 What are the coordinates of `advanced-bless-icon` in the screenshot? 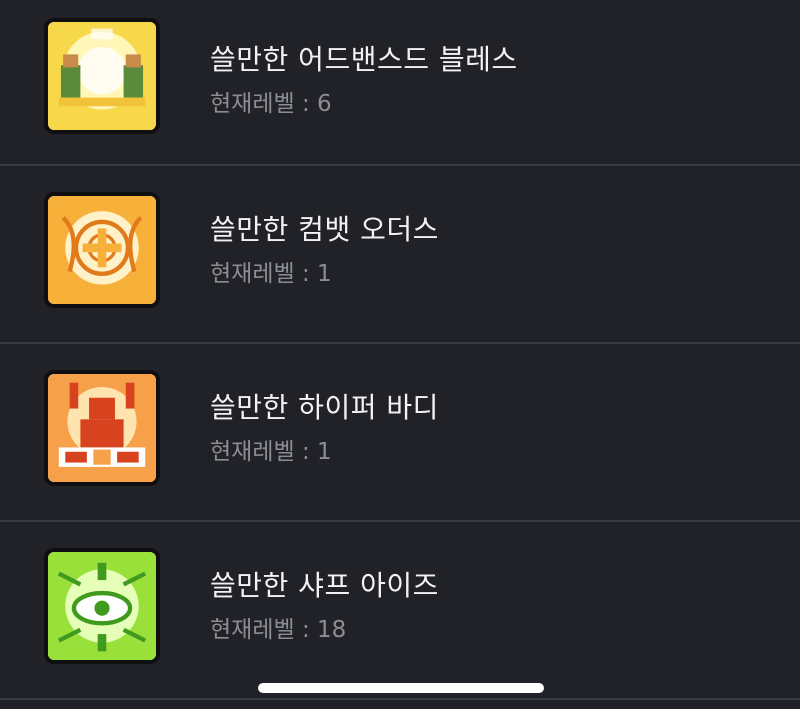 It's located at (102, 76).